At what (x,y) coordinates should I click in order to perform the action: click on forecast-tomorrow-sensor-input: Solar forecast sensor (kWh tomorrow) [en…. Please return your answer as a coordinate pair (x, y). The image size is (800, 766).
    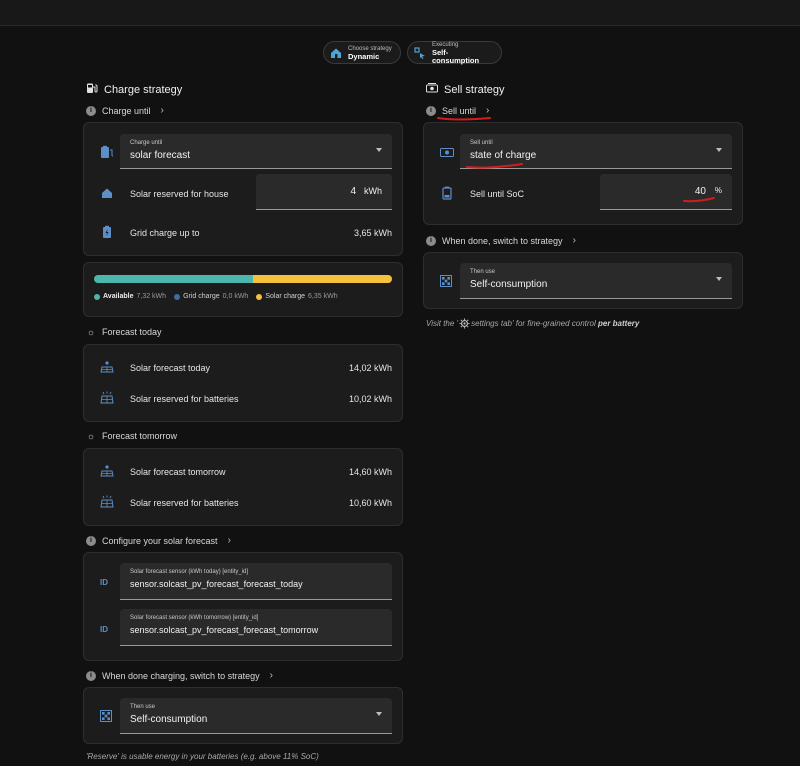
    Looking at the image, I should click on (256, 627).